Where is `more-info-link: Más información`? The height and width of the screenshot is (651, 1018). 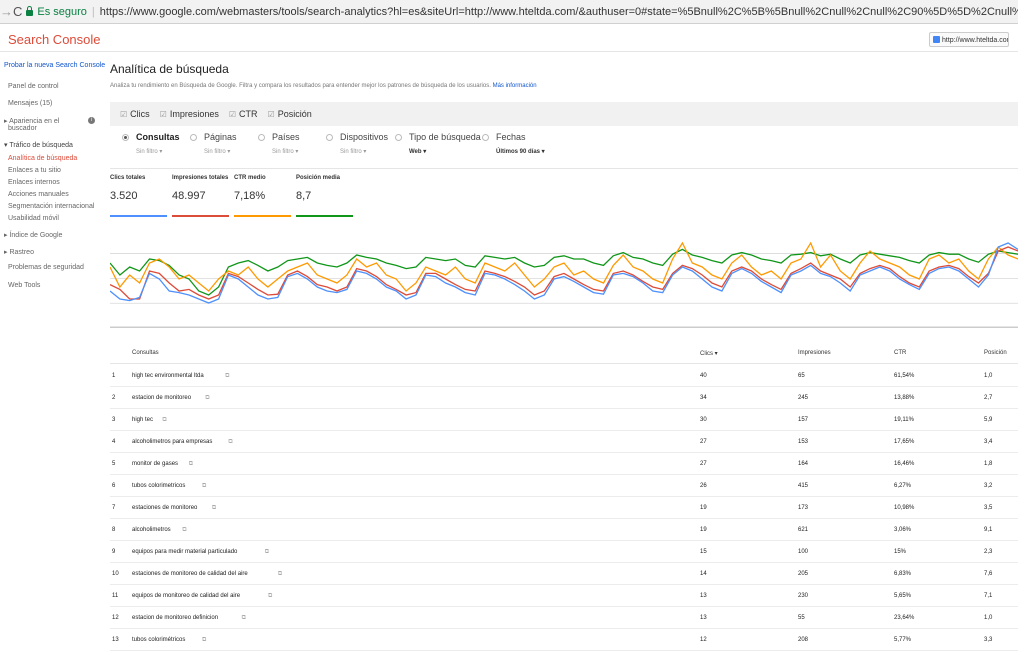 more-info-link: Más información is located at coordinates (515, 86).